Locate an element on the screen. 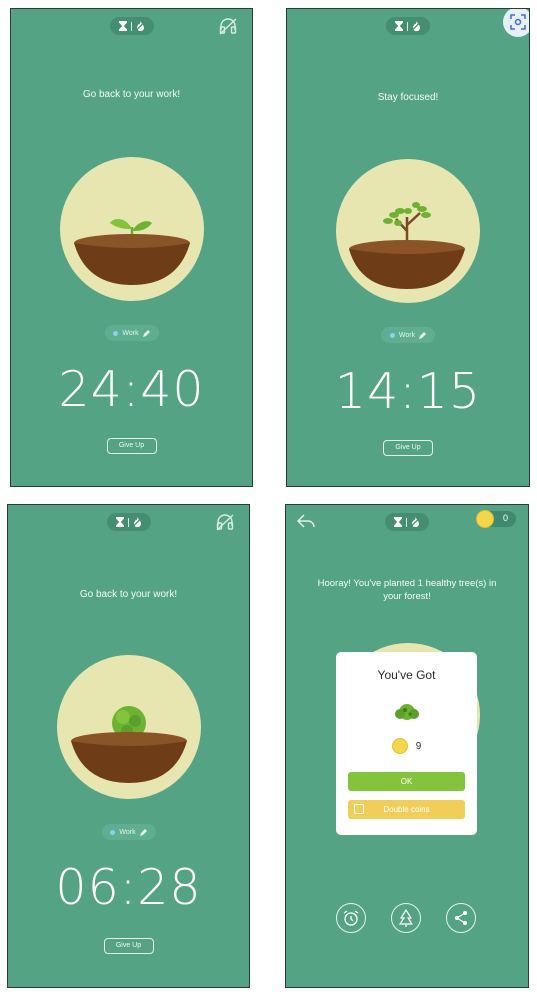  double-coins-button: Double coins is located at coordinates (406, 809).